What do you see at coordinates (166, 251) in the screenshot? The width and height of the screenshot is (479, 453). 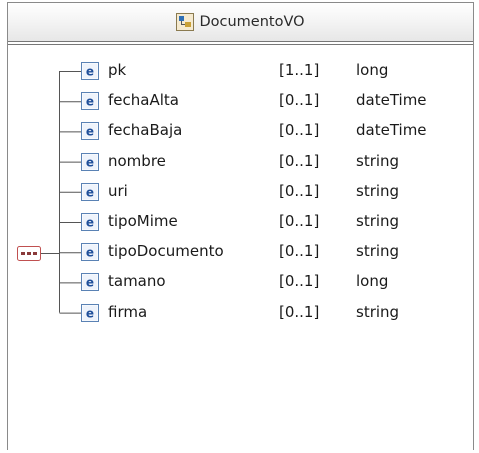 I see `element-name: tipoDocumento` at bounding box center [166, 251].